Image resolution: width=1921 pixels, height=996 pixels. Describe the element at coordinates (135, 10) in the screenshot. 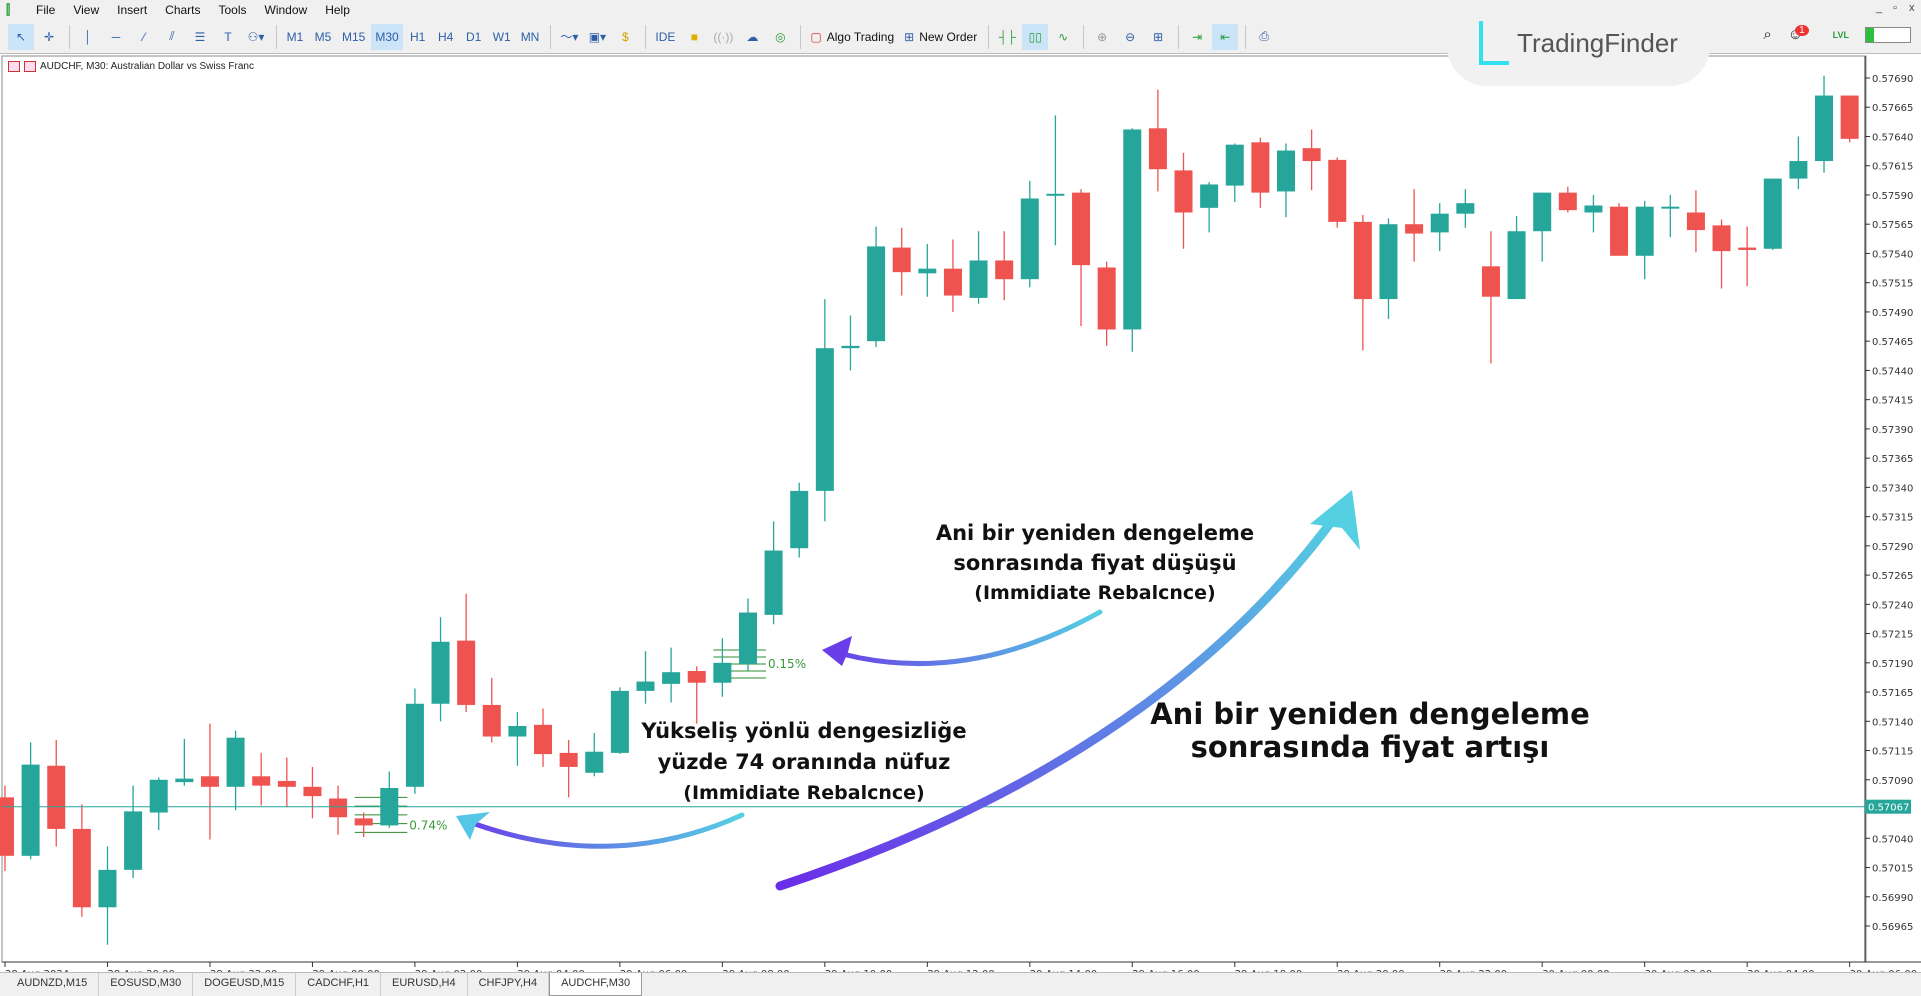

I see `menu-insert: Insert` at that location.